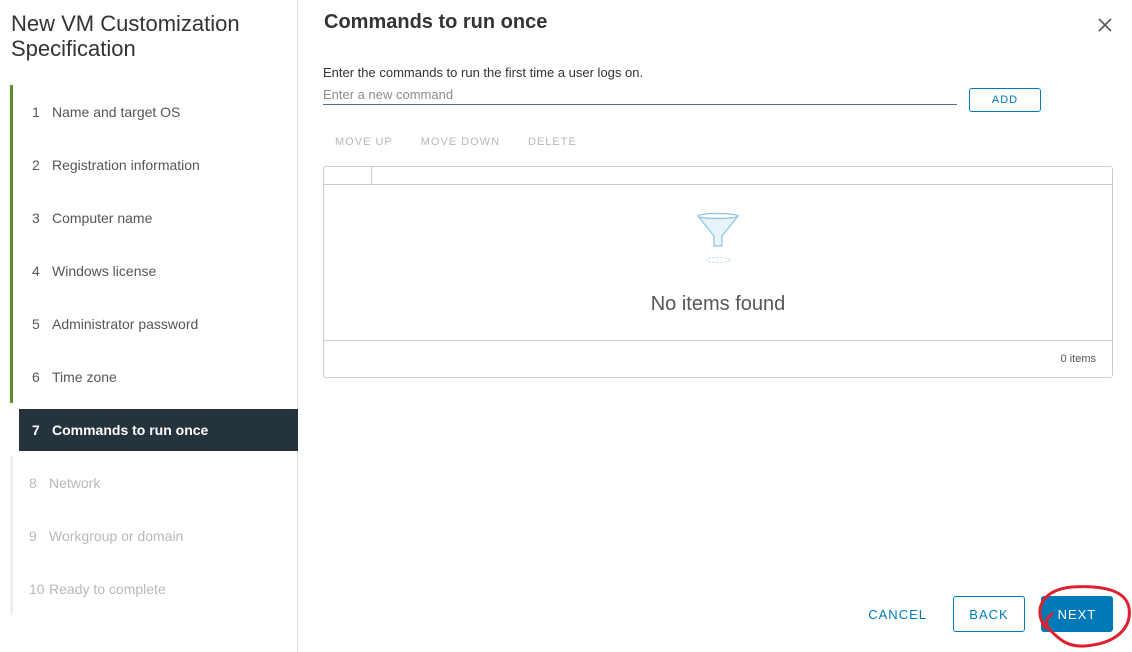 The width and height of the screenshot is (1132, 652). What do you see at coordinates (989, 614) in the screenshot?
I see `back-button: BACK` at bounding box center [989, 614].